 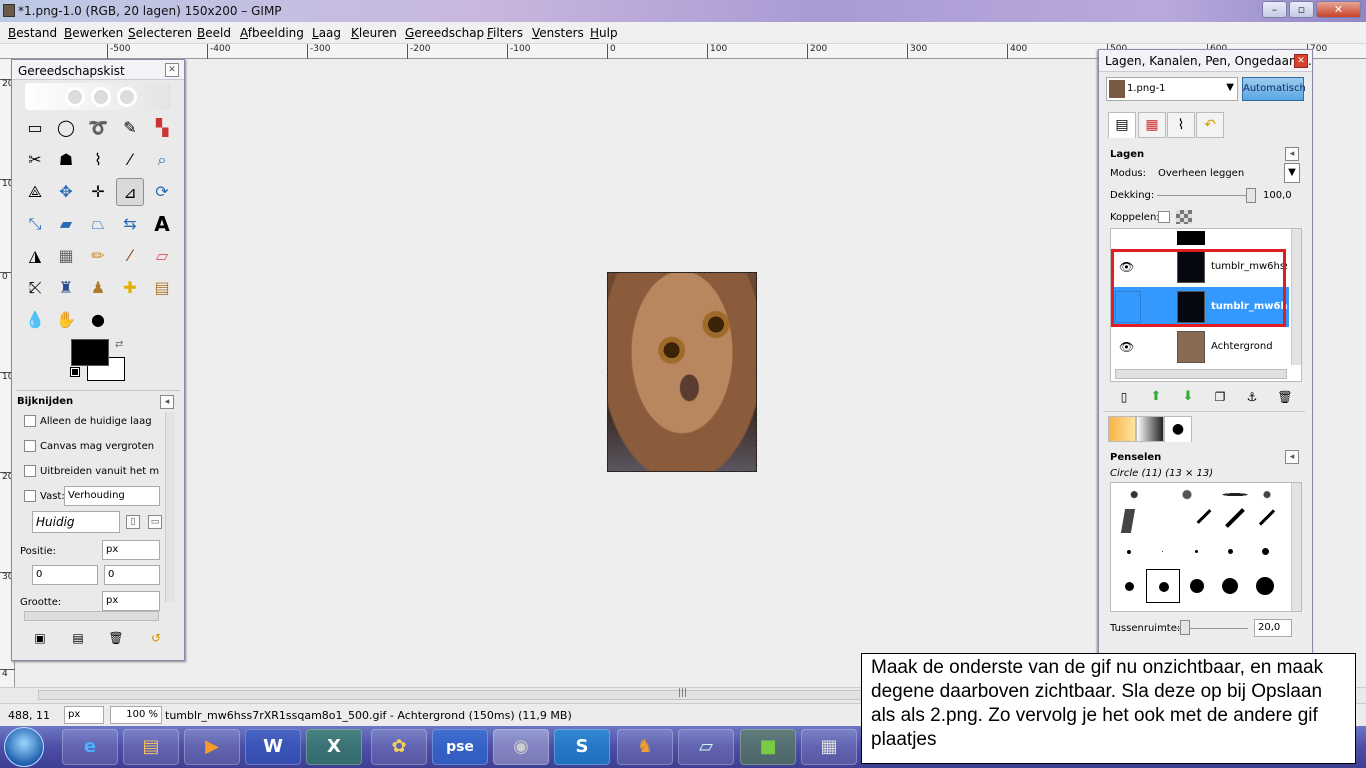 I want to click on rotate-icon: ⟳, so click(x=162, y=192).